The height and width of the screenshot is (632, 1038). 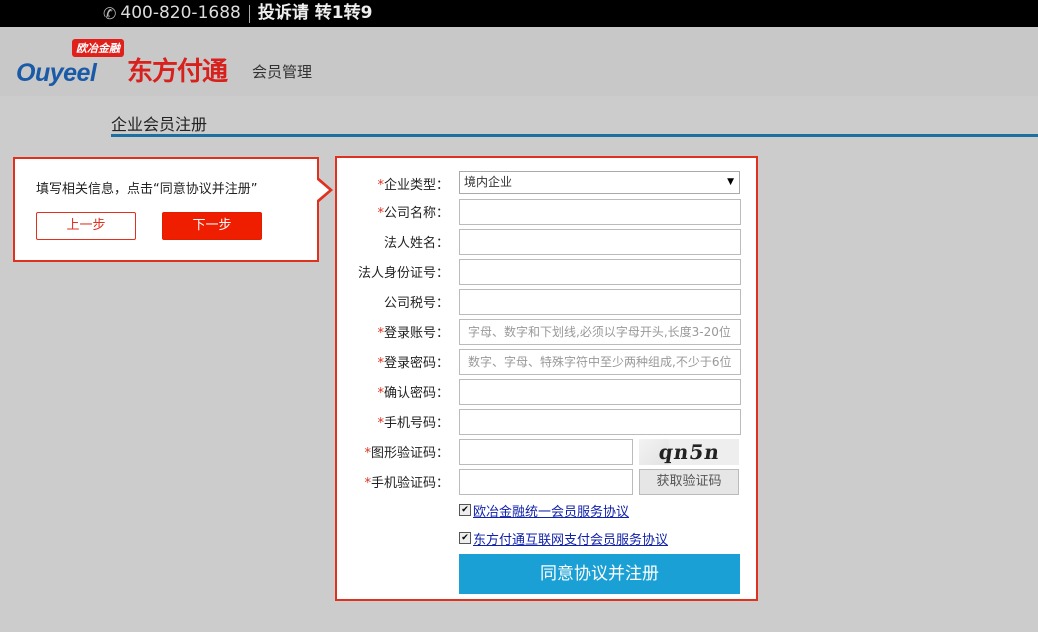 What do you see at coordinates (730, 182) in the screenshot?
I see `dropdown-arrow-icon: ▼` at bounding box center [730, 182].